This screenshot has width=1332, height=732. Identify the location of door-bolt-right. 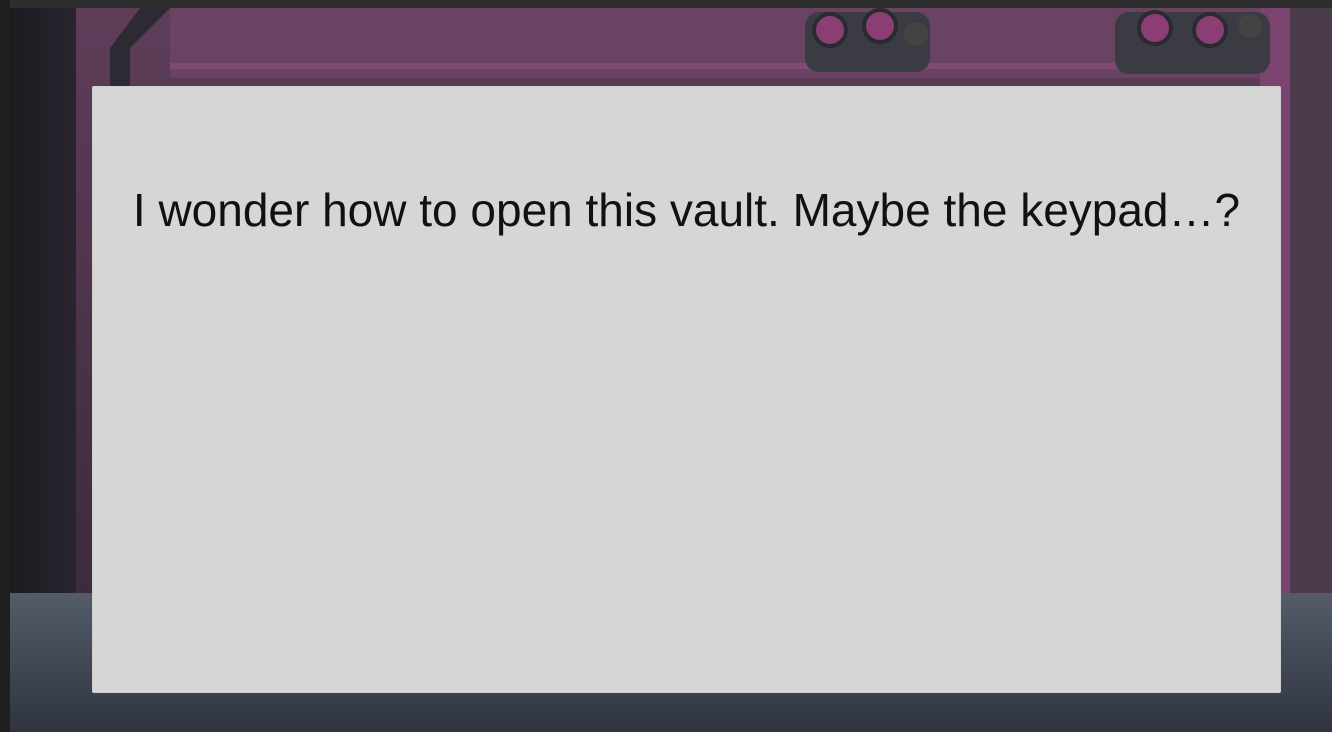
(1192, 42).